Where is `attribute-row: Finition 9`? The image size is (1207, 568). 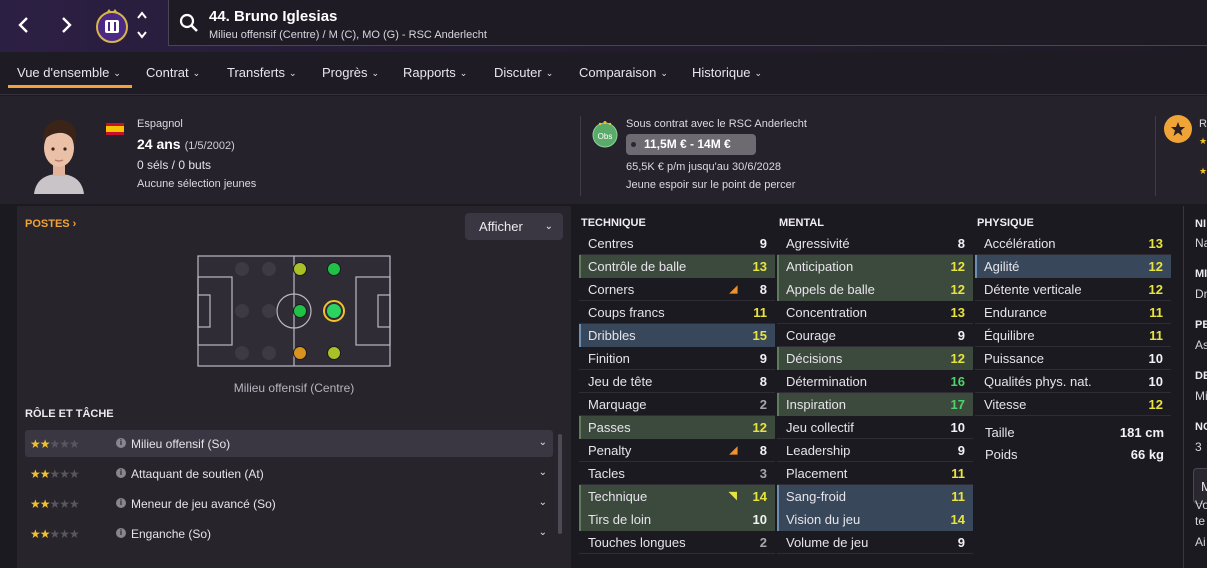
attribute-row: Finition 9 is located at coordinates (677, 358).